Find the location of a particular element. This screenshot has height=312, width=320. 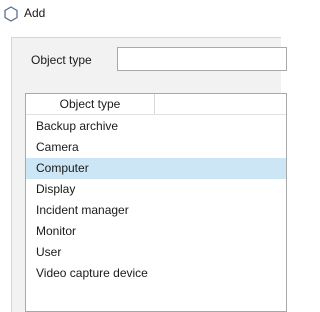

title-bar: Add is located at coordinates (140, 14).